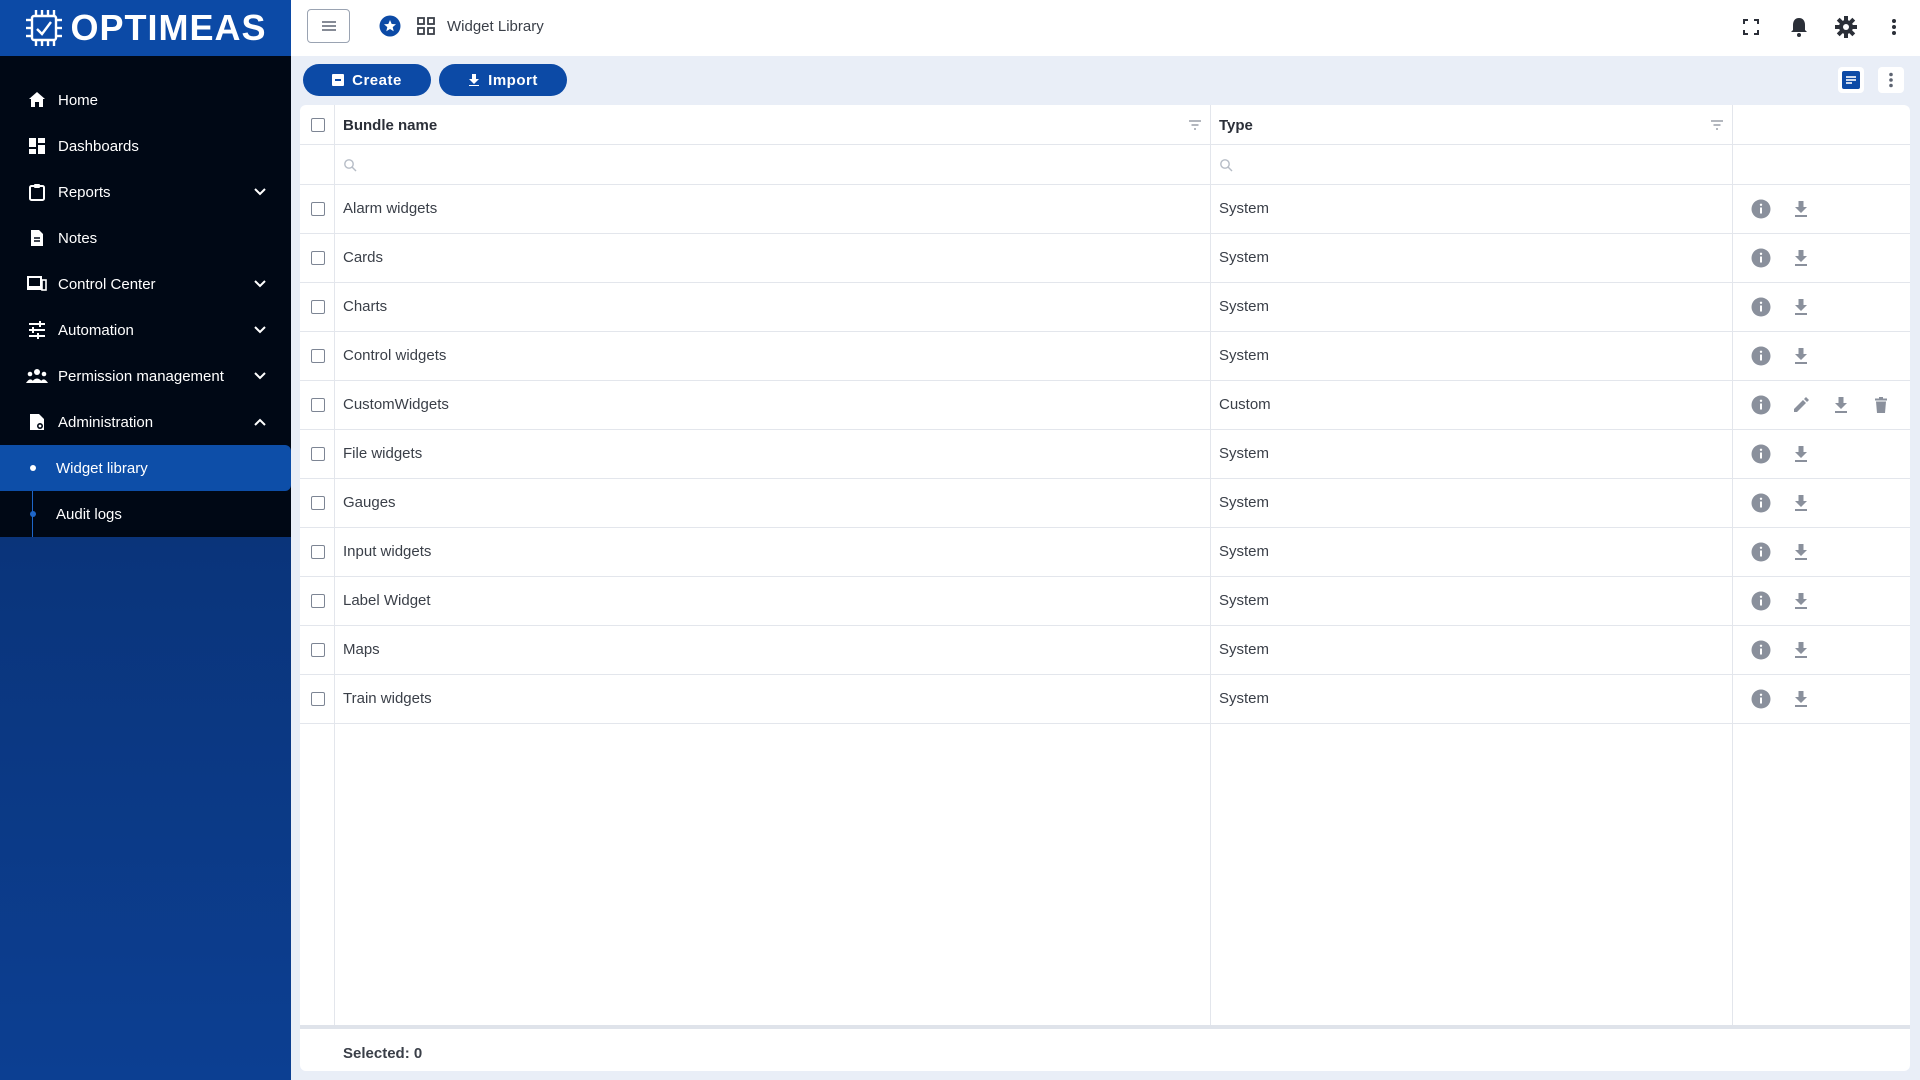 The image size is (1920, 1080). Describe the element at coordinates (1105, 601) in the screenshot. I see `table-row: Label Widget System` at that location.